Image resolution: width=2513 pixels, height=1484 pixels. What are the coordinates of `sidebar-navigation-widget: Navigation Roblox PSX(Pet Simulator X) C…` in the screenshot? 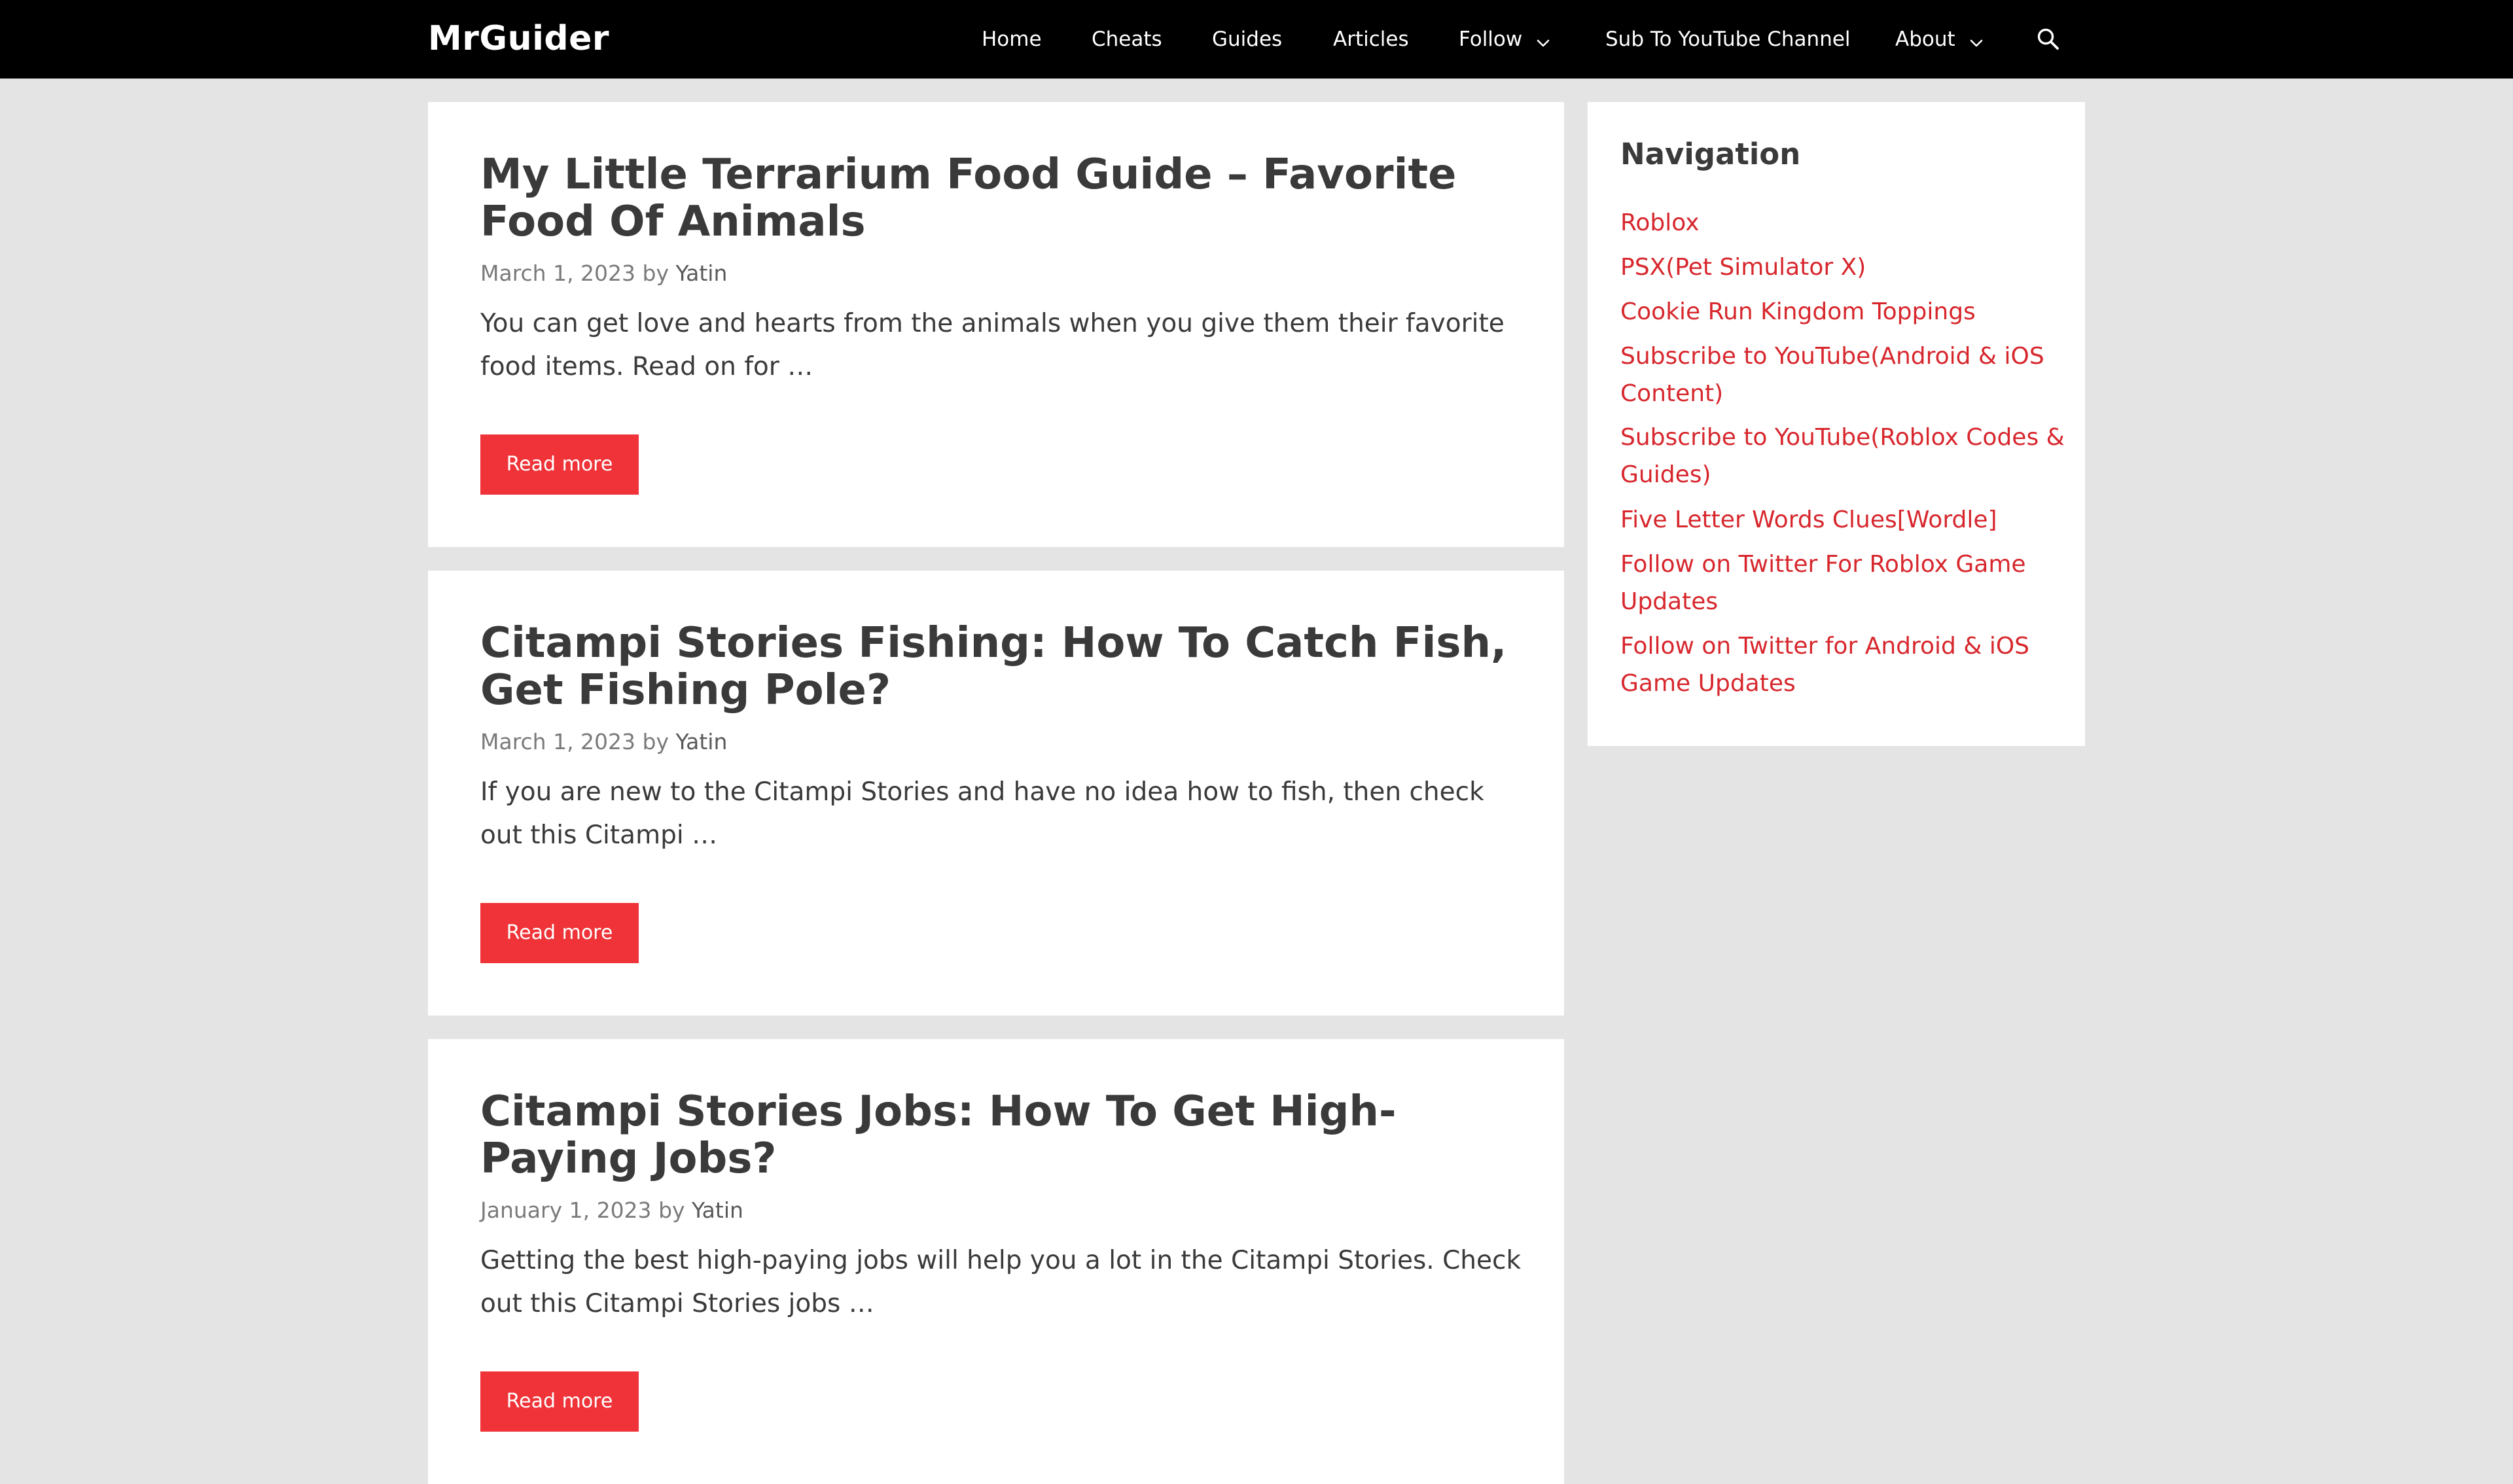 It's located at (1836, 424).